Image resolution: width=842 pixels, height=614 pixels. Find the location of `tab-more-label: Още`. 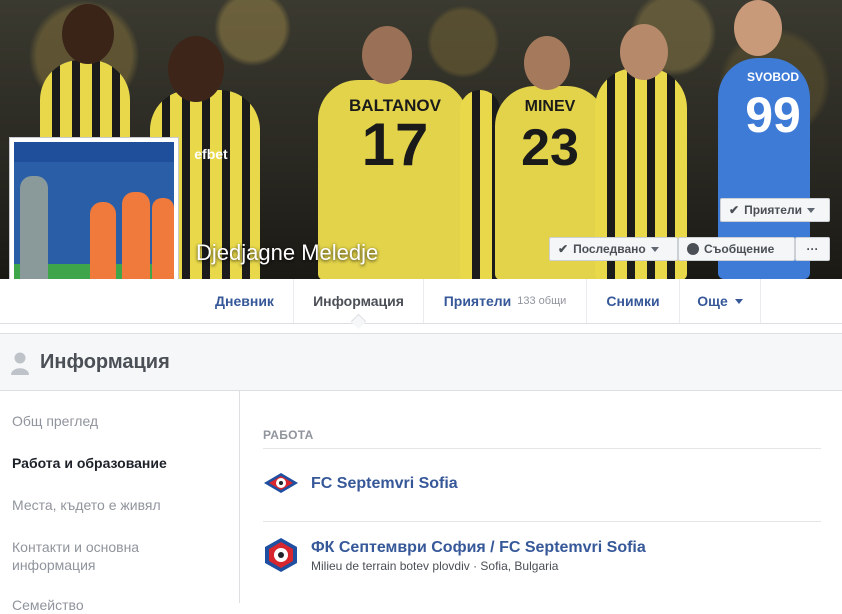

tab-more-label: Още is located at coordinates (712, 301).